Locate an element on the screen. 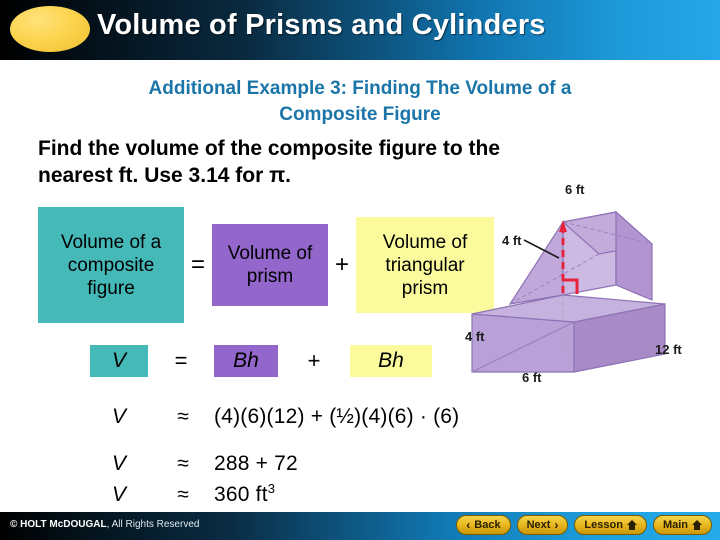  numeric-row-3-expression: 360 ft3 is located at coordinates (244, 494).